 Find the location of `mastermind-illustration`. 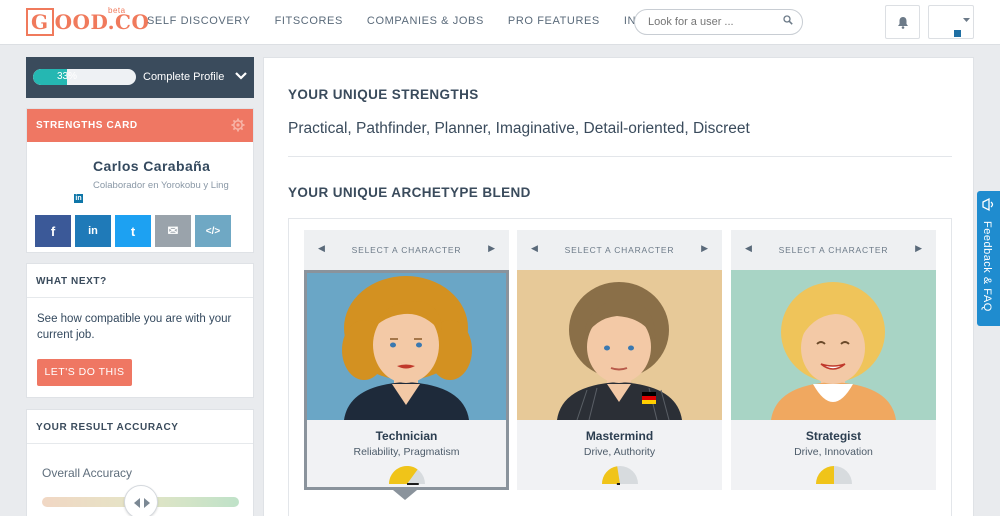

mastermind-illustration is located at coordinates (619, 345).